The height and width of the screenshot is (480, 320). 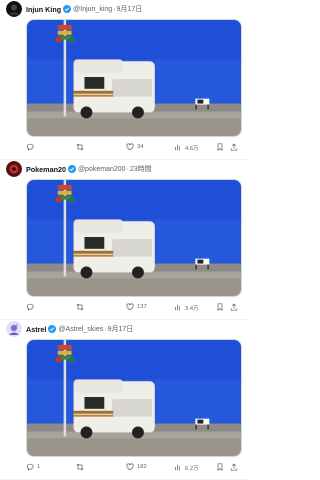 I want to click on user-handle: @pokeman200, so click(x=102, y=169).